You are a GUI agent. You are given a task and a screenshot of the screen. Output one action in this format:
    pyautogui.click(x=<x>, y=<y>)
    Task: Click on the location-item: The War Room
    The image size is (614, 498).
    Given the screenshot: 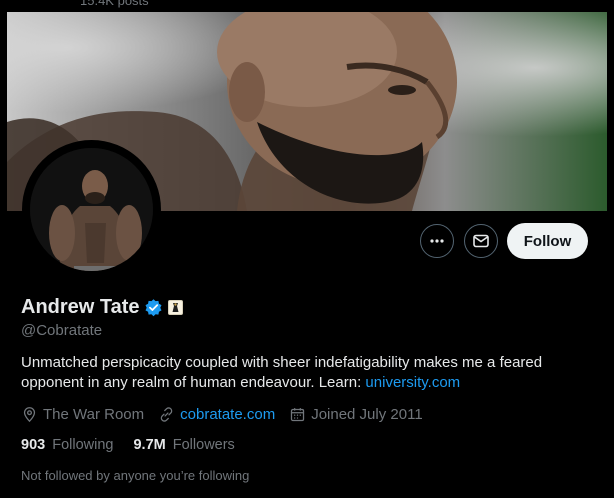 What is the action you would take?
    pyautogui.click(x=82, y=414)
    